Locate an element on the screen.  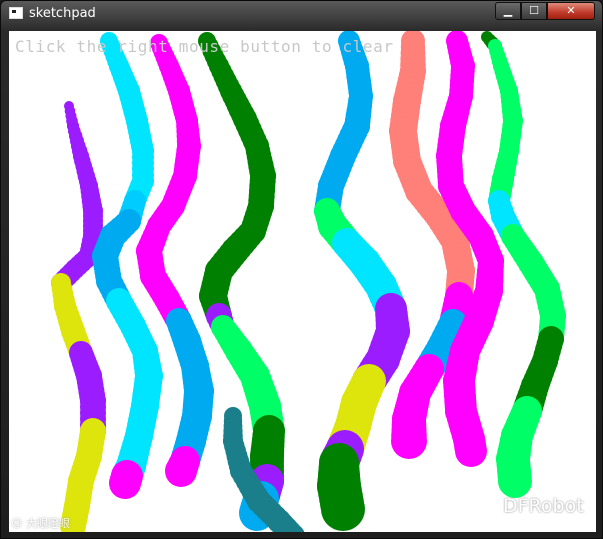
app-icon is located at coordinates (16, 13).